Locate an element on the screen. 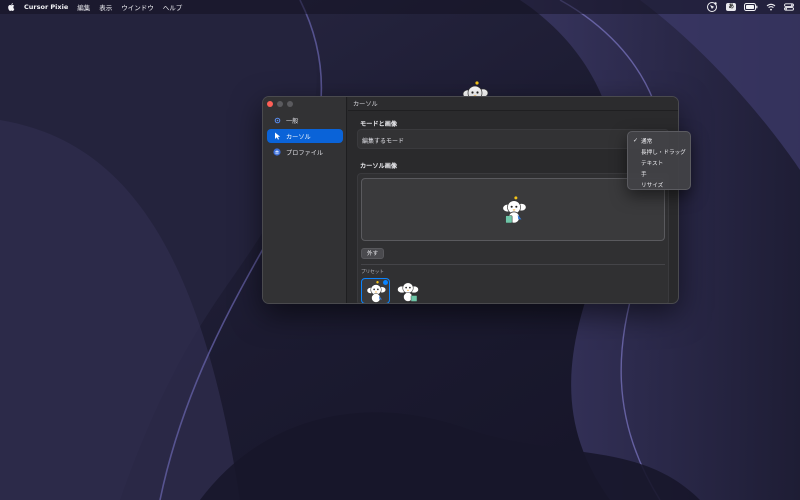  menu-window: ウインドウ is located at coordinates (137, 7).